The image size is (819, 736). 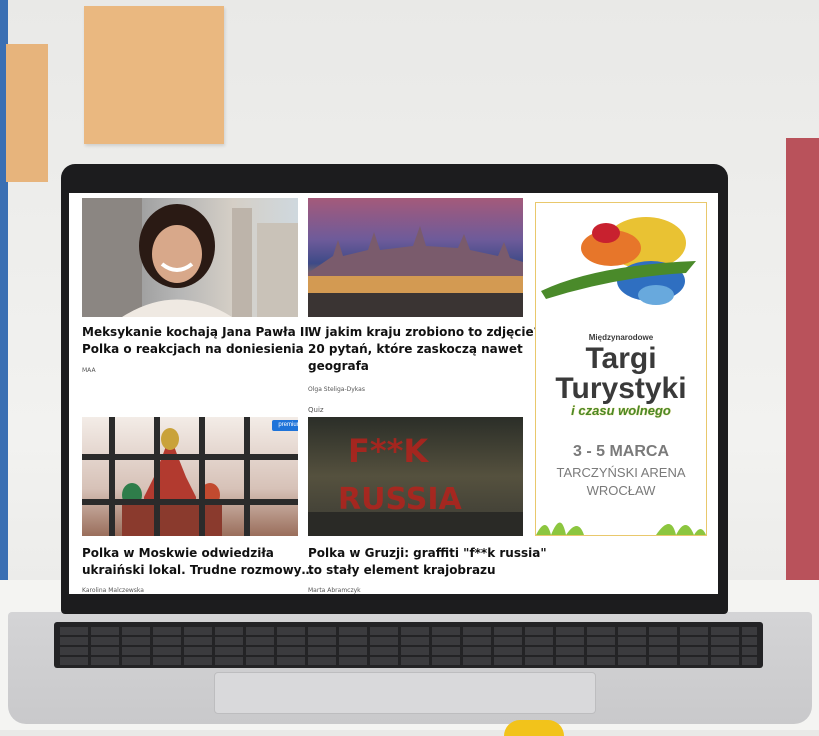 I want to click on keyboard, so click(x=408, y=645).